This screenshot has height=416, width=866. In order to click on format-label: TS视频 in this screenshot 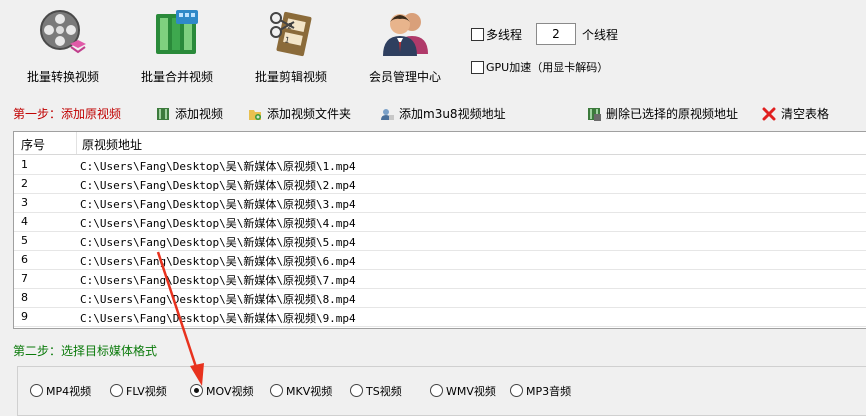, I will do `click(384, 391)`.